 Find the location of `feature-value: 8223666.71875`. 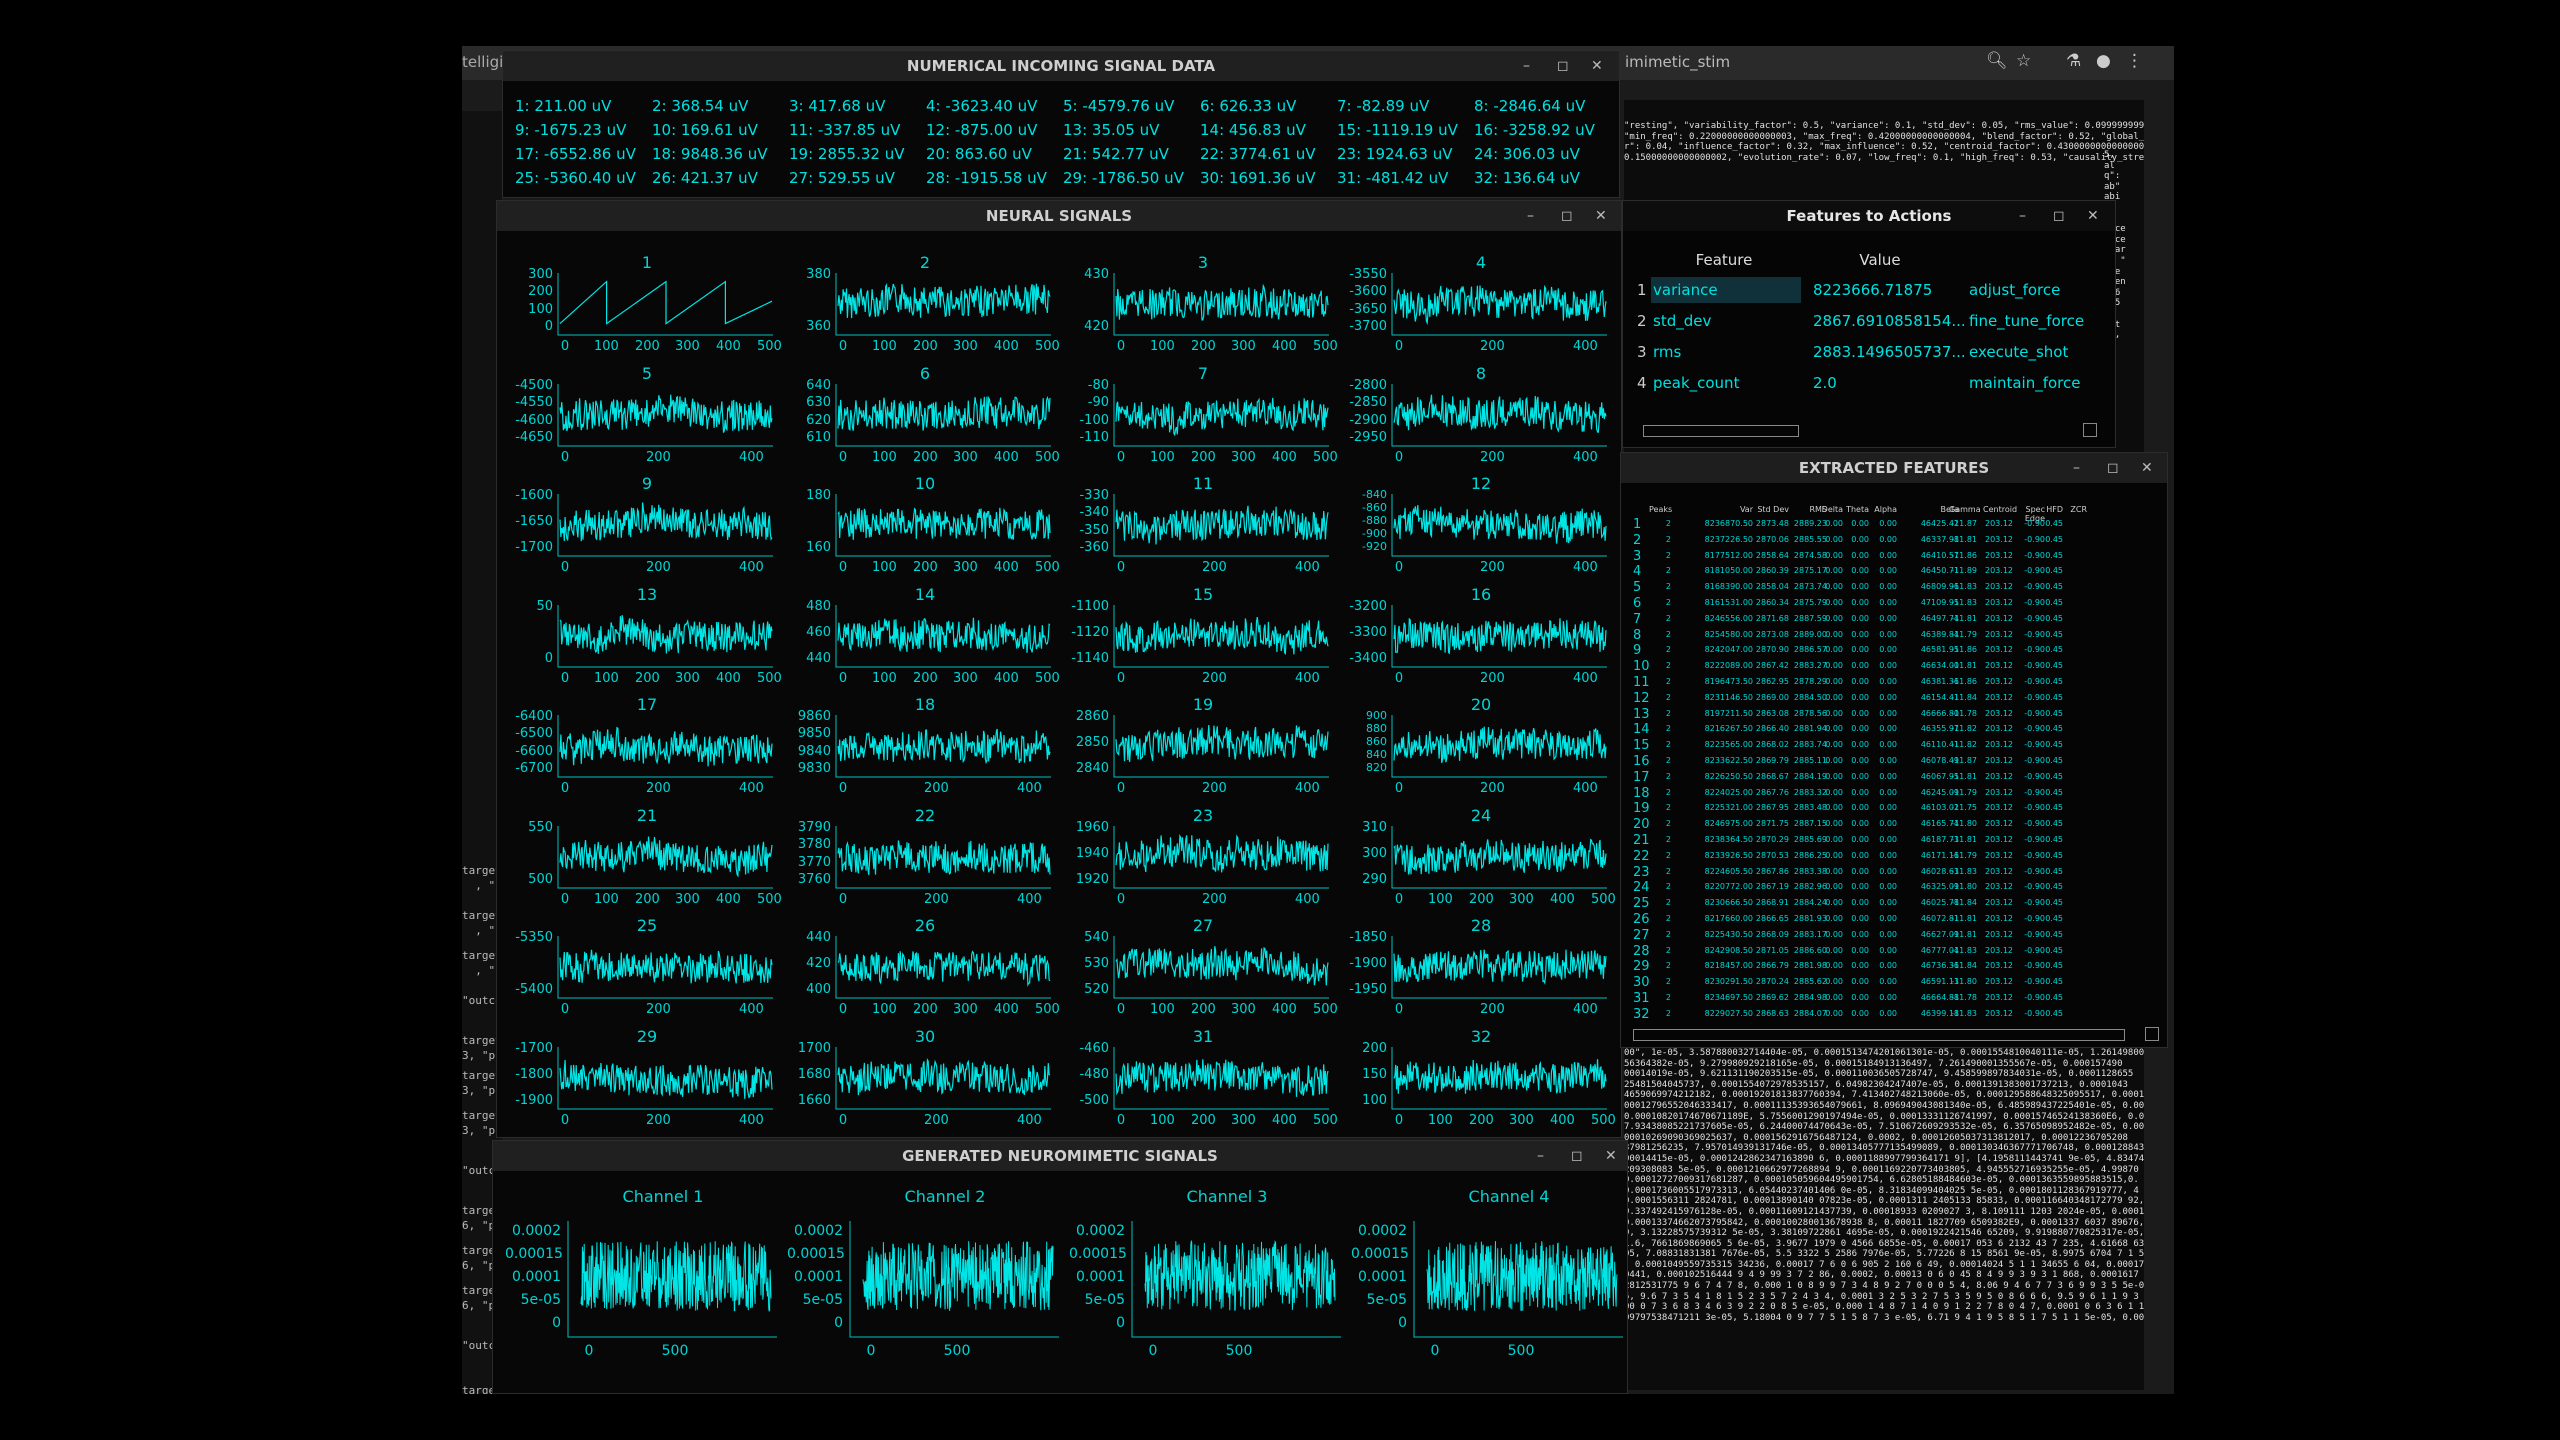

feature-value: 8223666.71875 is located at coordinates (1872, 290).